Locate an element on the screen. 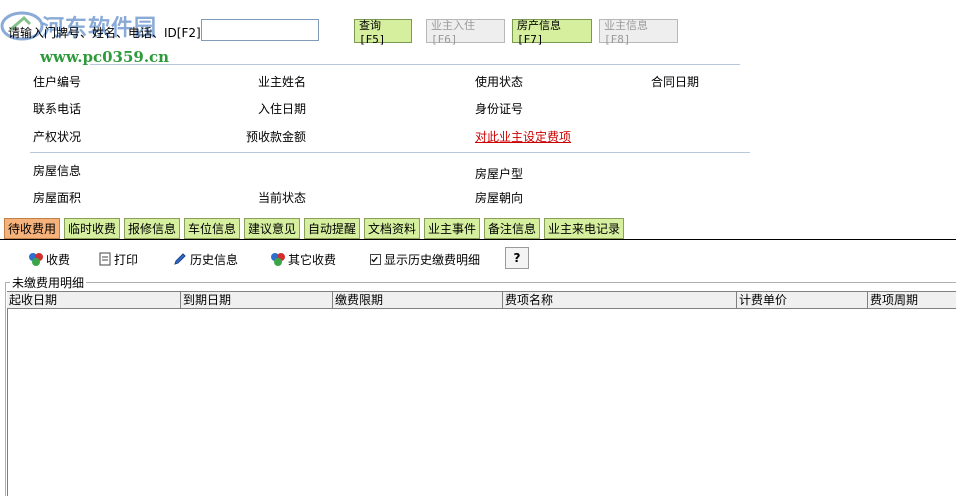  pencil-icon is located at coordinates (180, 259).